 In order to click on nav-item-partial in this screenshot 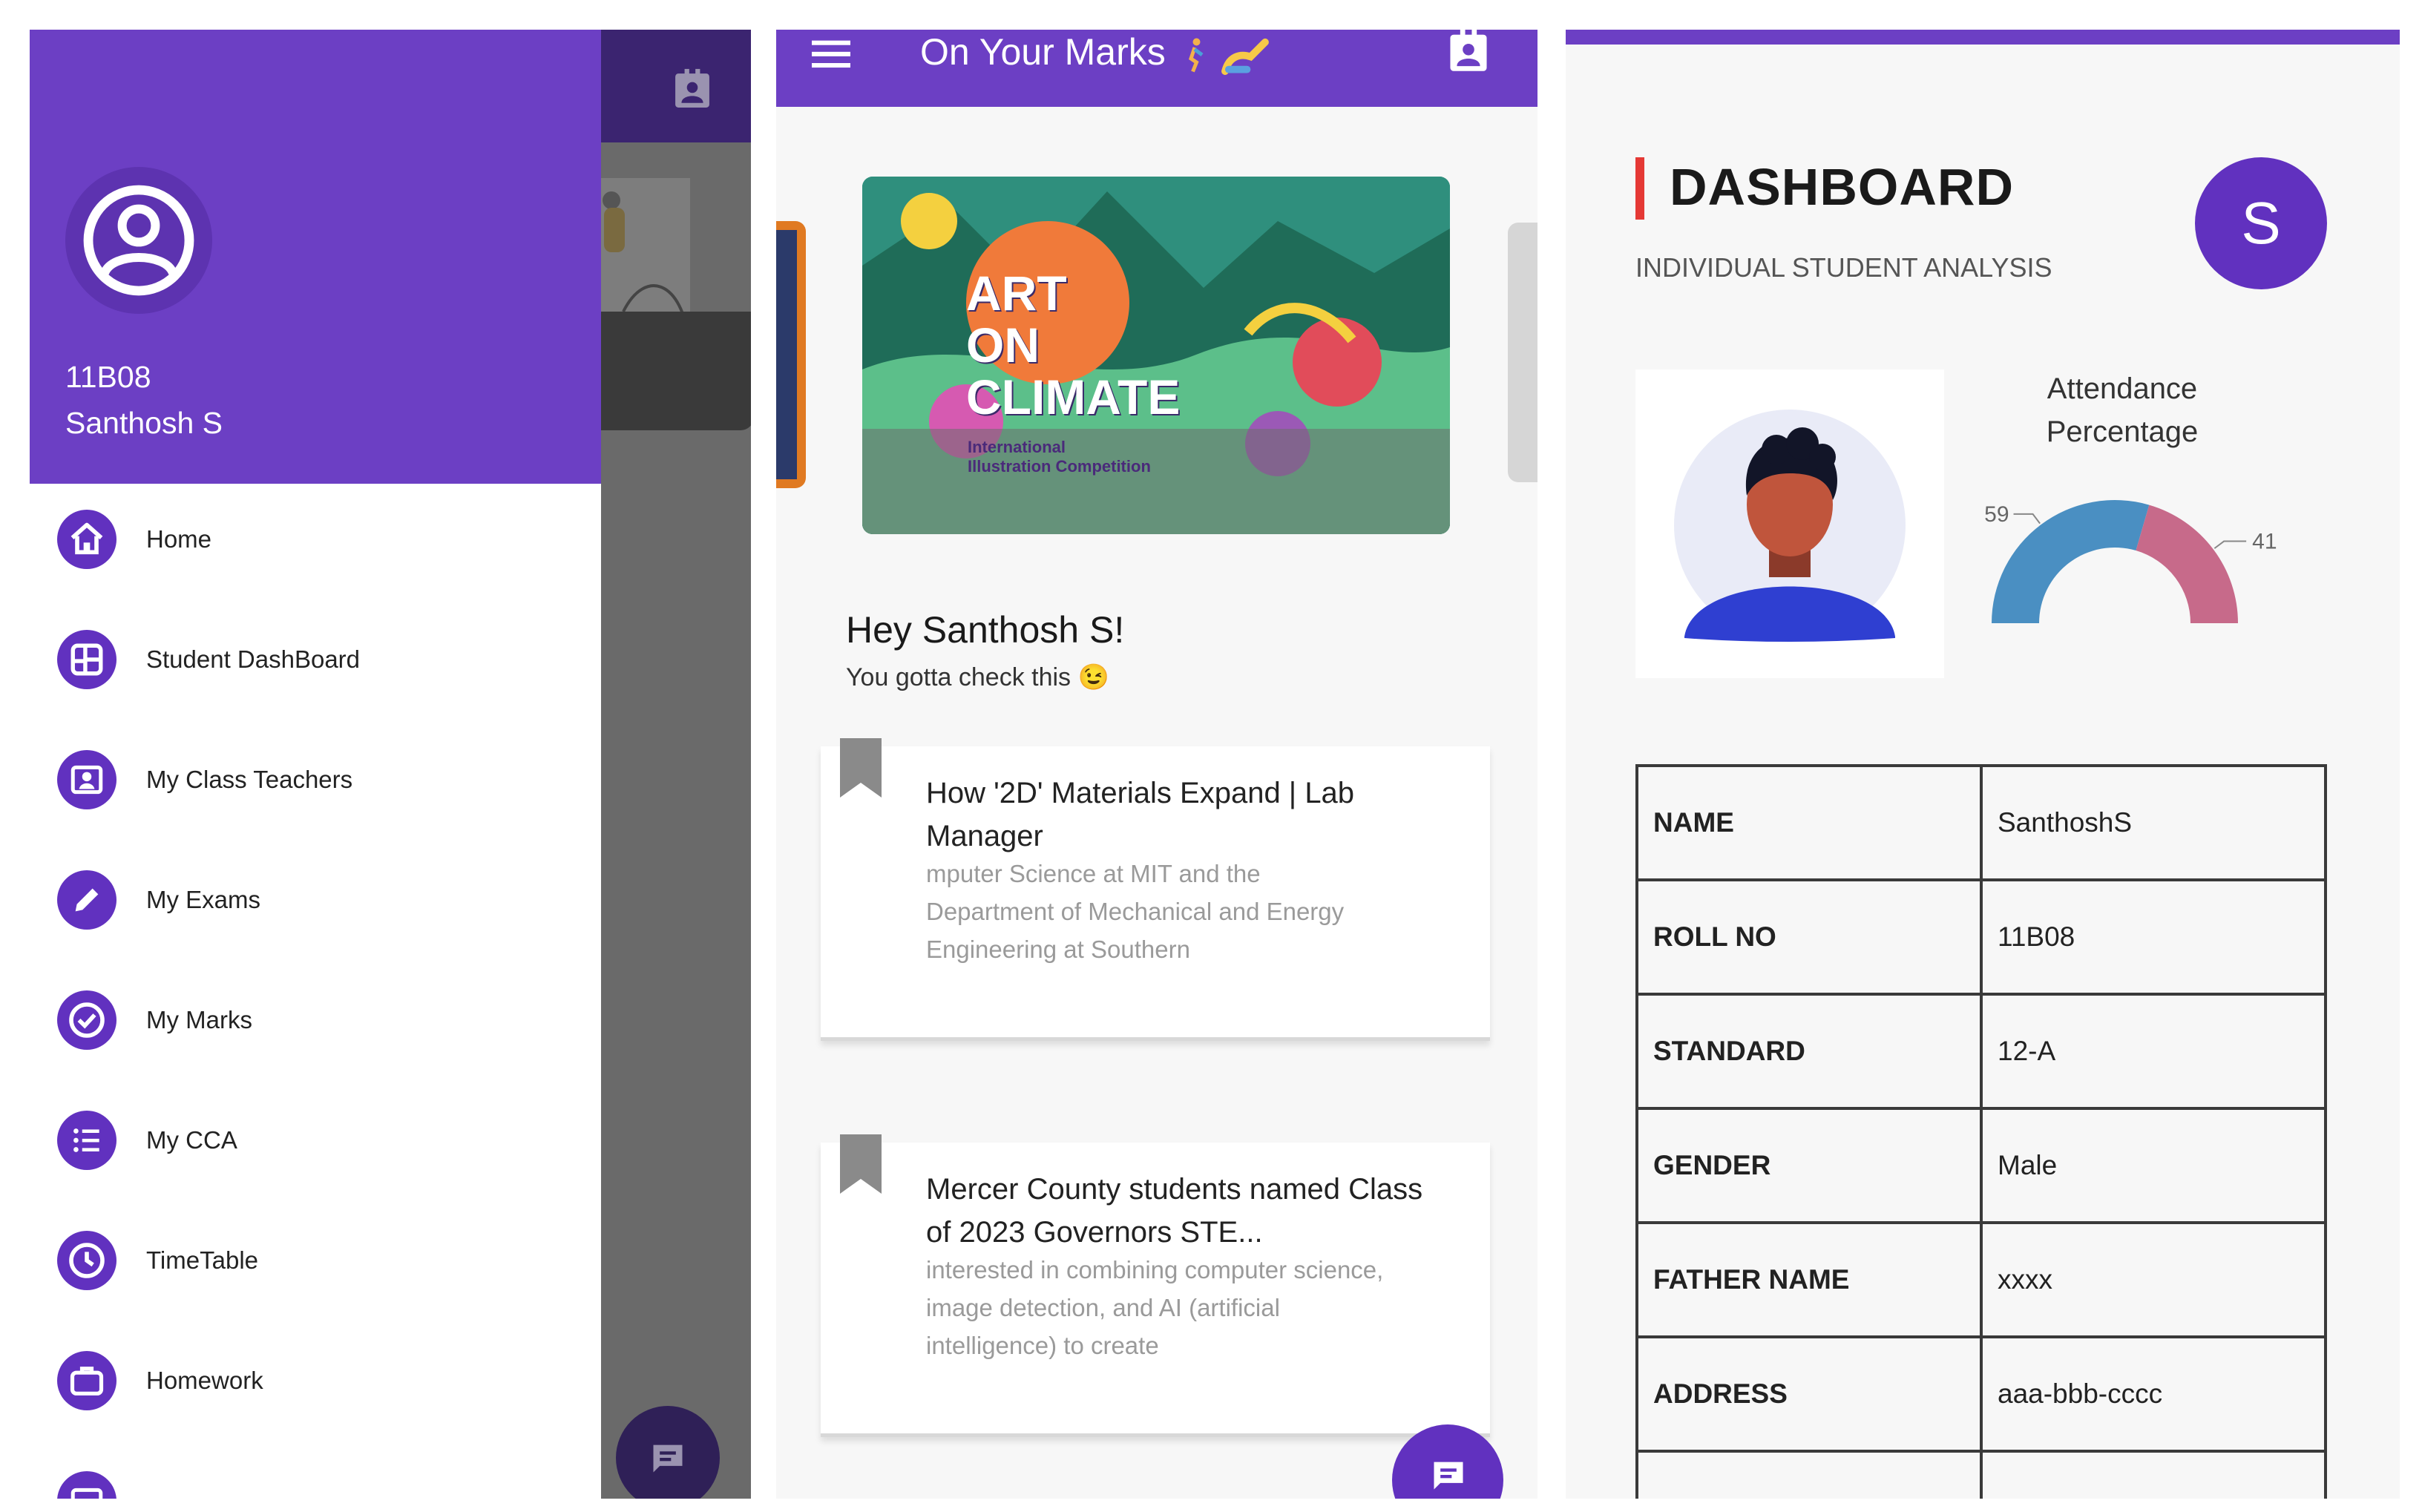, I will do `click(315, 1476)`.